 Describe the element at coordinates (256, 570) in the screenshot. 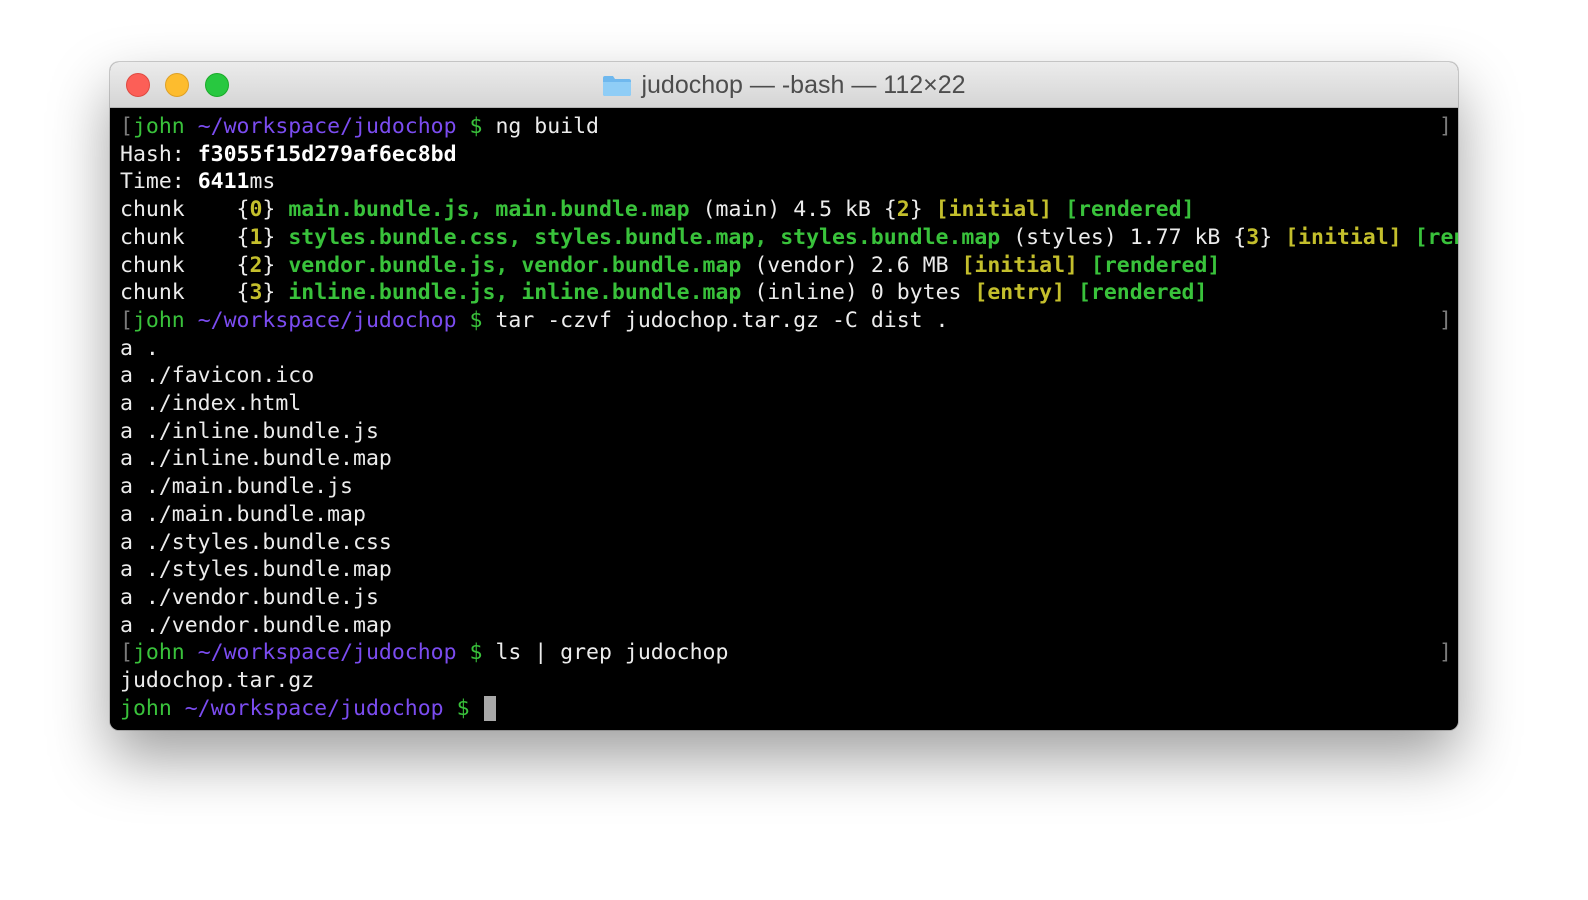

I see `output-line: a ./styles.bundle.map` at that location.